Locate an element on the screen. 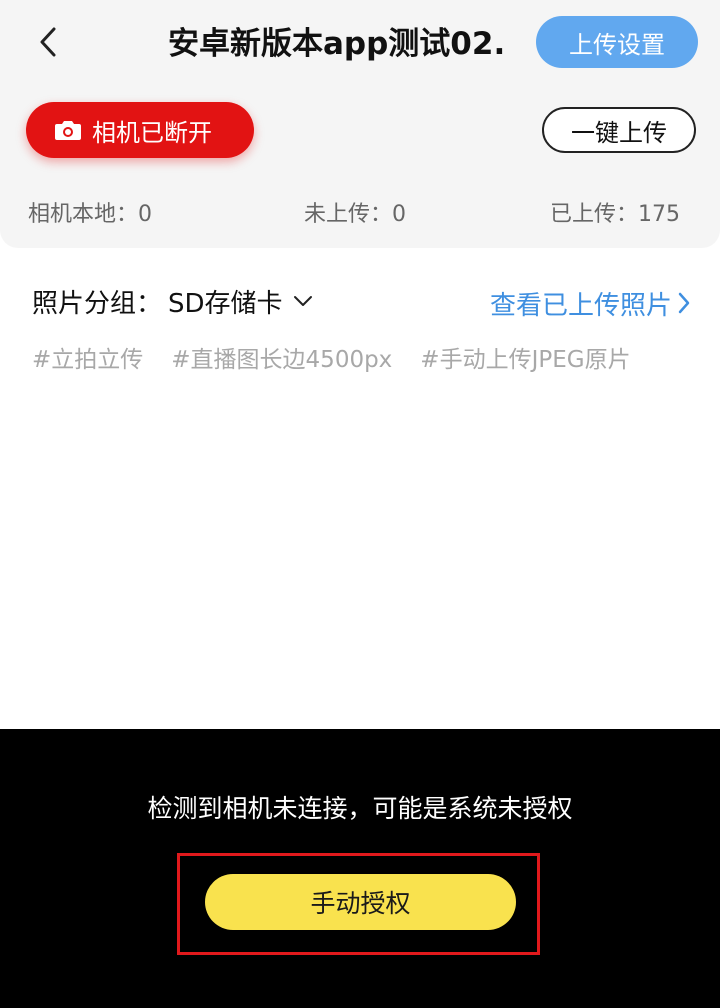 The image size is (720, 1008). back-button is located at coordinates (48, 42).